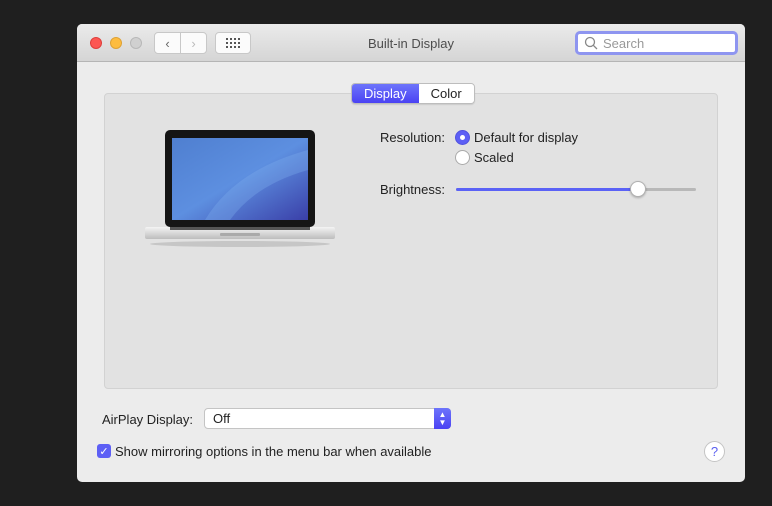  I want to click on search-input: Search, so click(656, 43).